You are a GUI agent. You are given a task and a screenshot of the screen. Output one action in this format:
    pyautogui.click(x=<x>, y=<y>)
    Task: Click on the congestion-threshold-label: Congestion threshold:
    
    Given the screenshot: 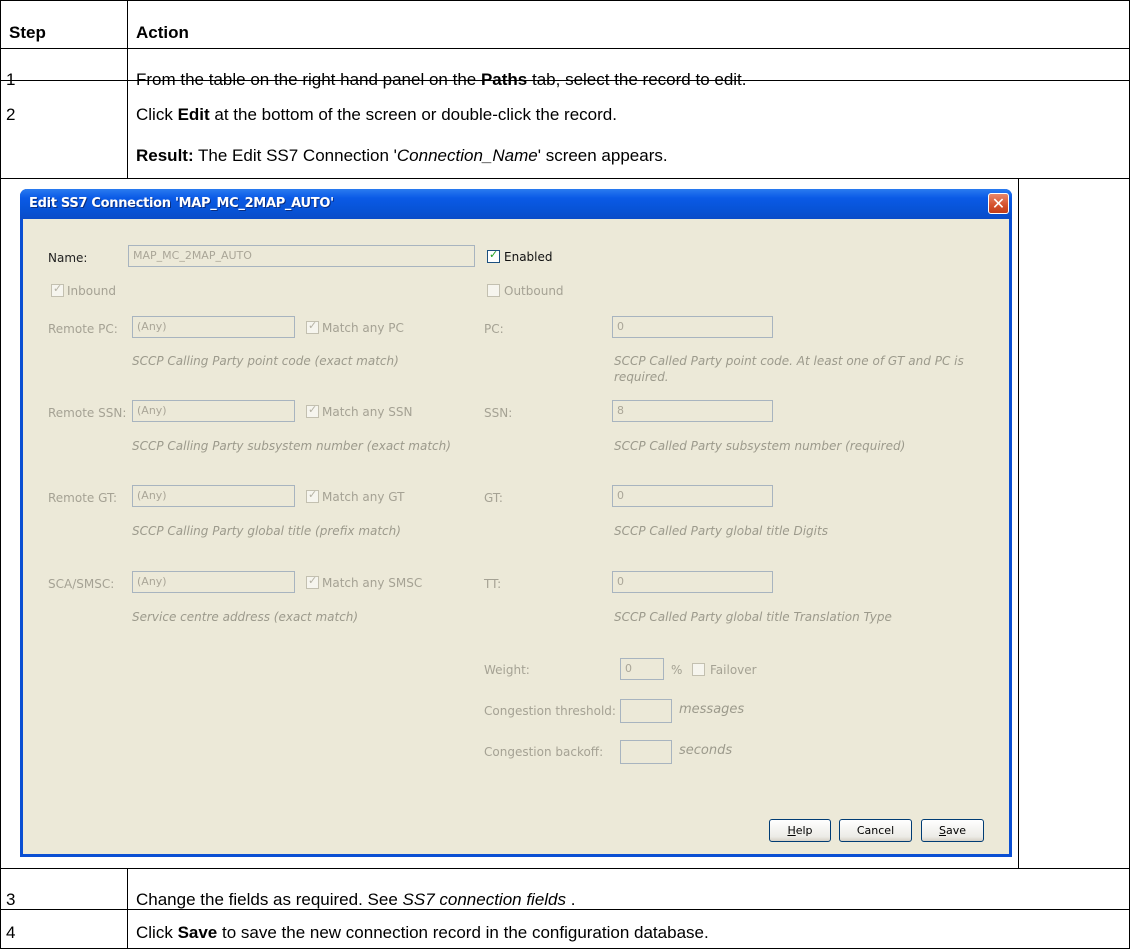 What is the action you would take?
    pyautogui.click(x=550, y=711)
    